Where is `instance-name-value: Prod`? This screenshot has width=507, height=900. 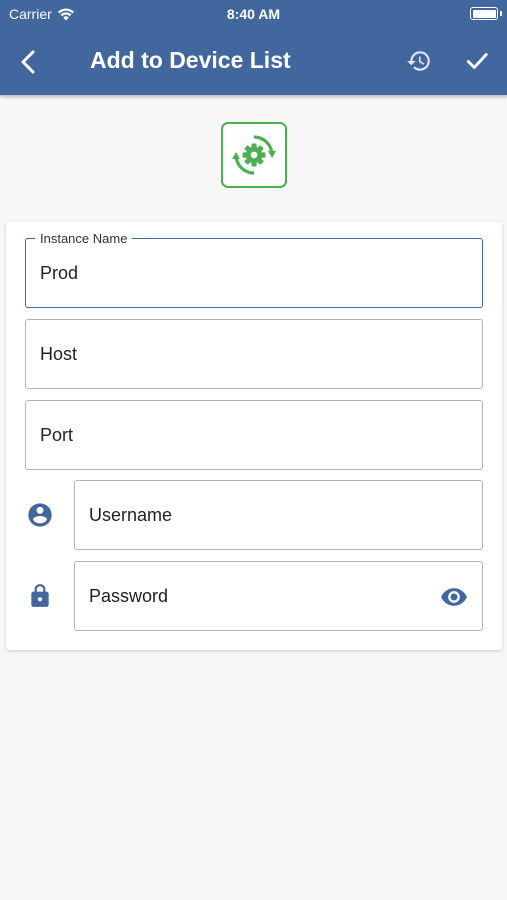
instance-name-value: Prod is located at coordinates (59, 272).